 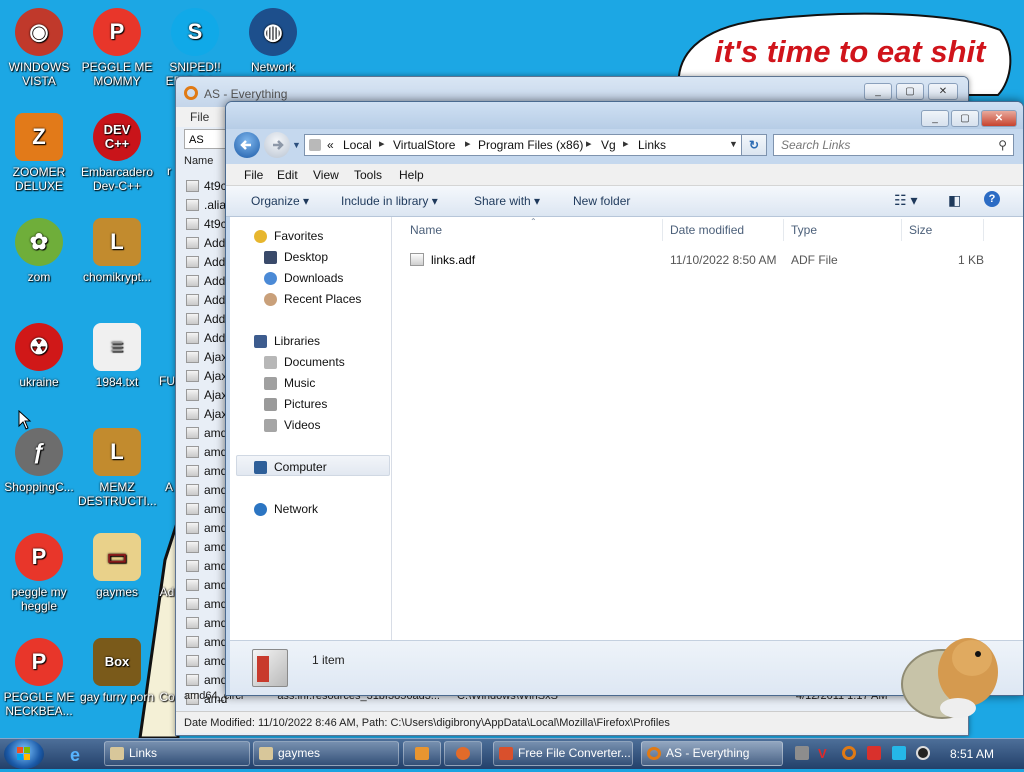 I want to click on desktop-icon-gaymes: ▭ gaymes, so click(x=117, y=566).